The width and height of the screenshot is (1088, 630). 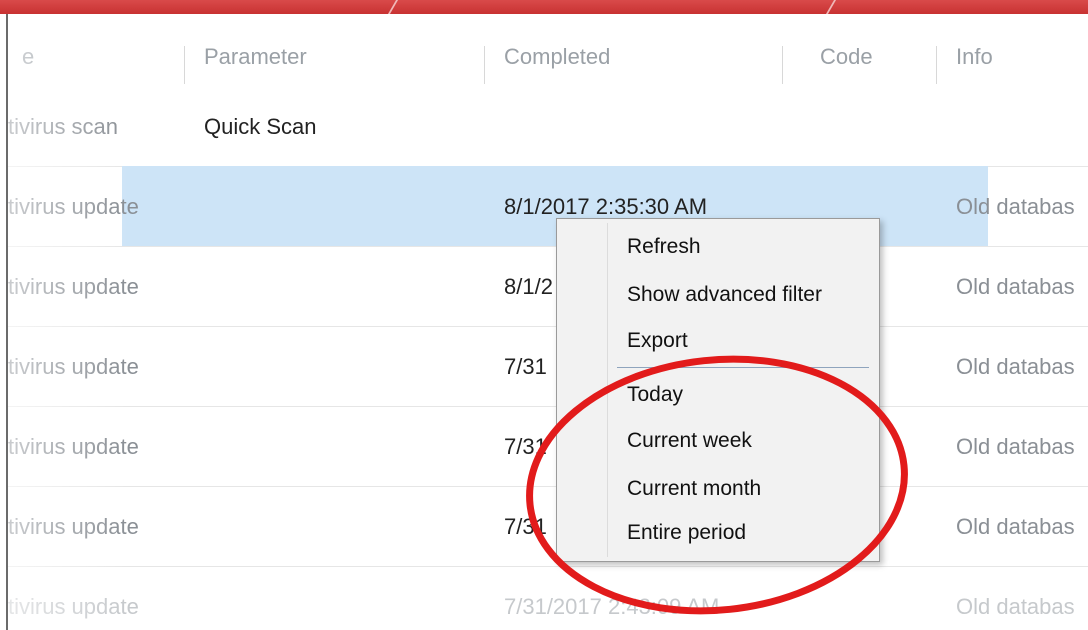 I want to click on table-row: tivirus scan Quick Scan, so click(x=548, y=126).